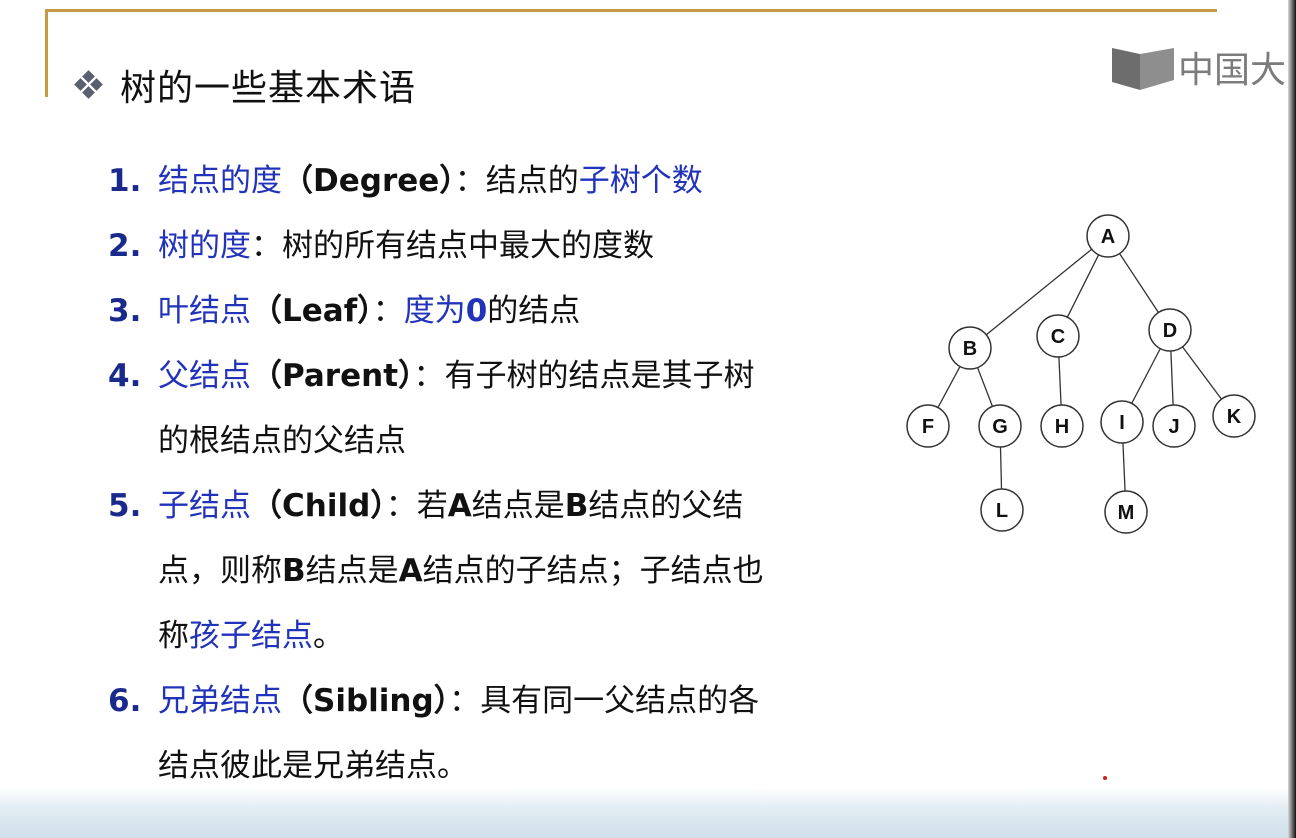 The width and height of the screenshot is (1296, 838). Describe the element at coordinates (204, 311) in the screenshot. I see `term-label: 叶结点` at that location.